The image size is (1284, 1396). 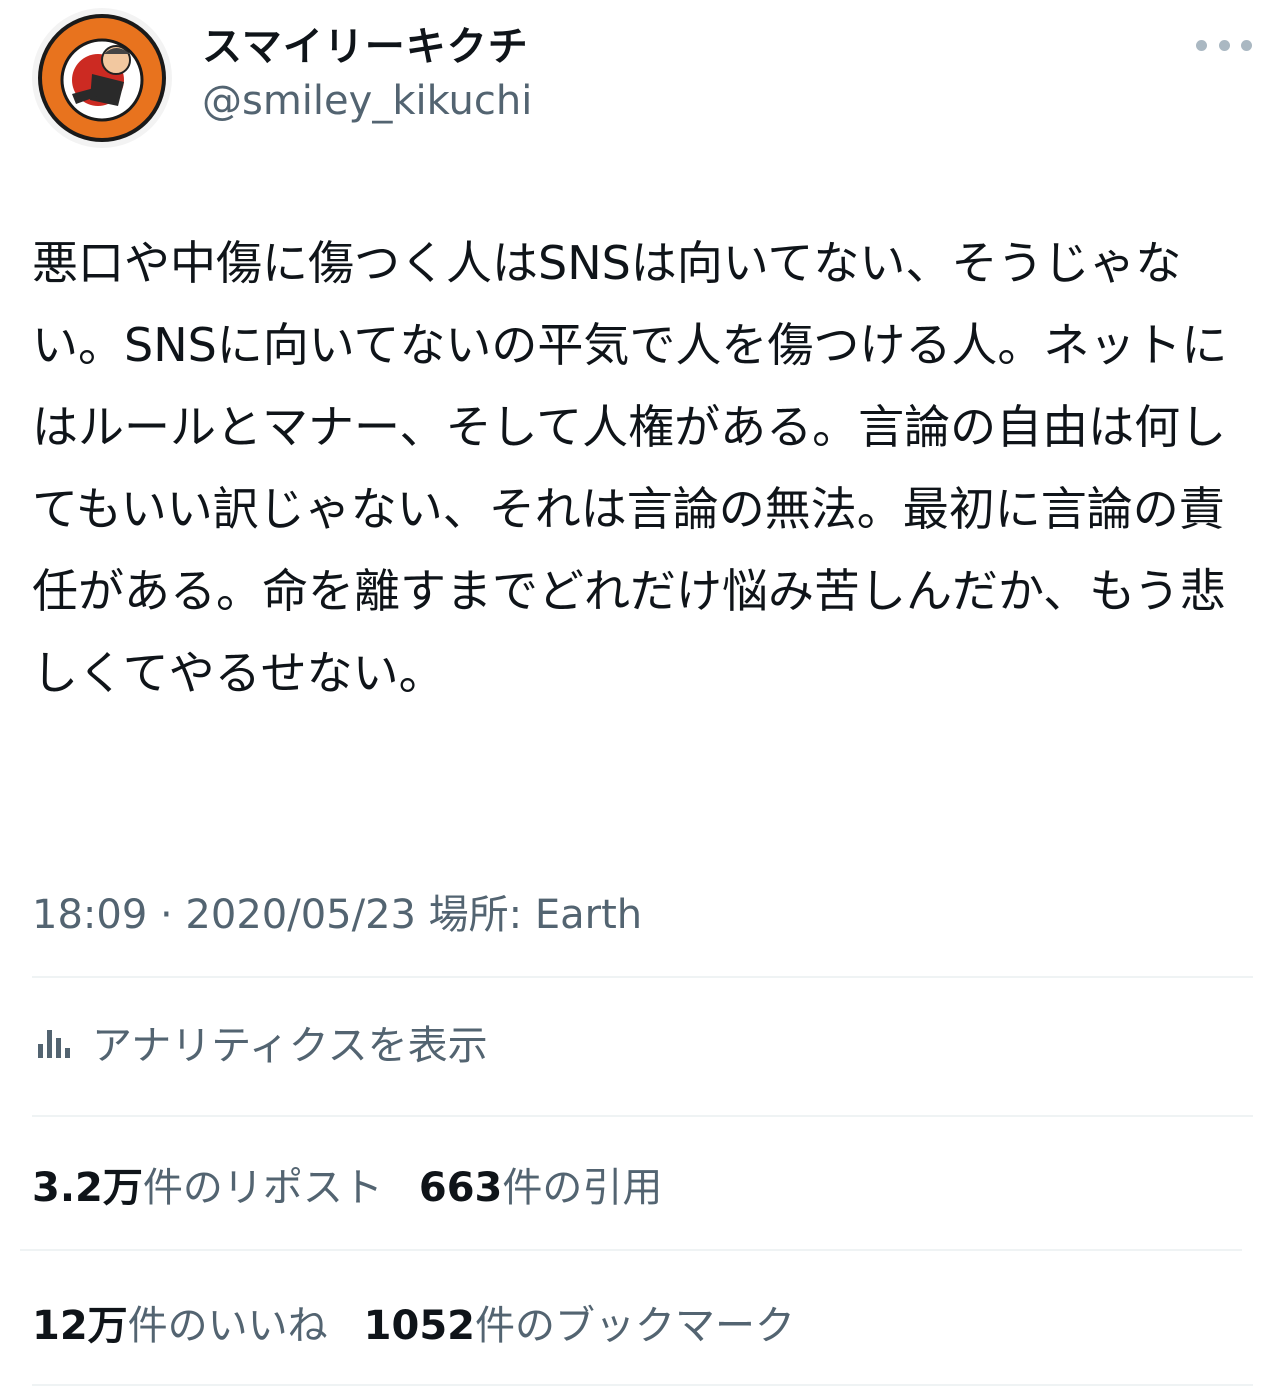 What do you see at coordinates (582, 1188) in the screenshot?
I see `quotes-label: 件の引用` at bounding box center [582, 1188].